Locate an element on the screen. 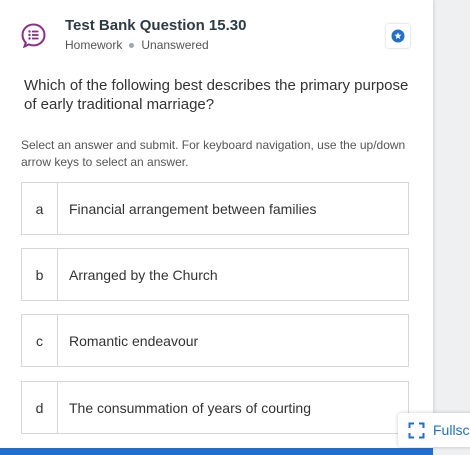 This screenshot has width=470, height=455. fullscreen-button: Fullsc is located at coordinates (434, 430).